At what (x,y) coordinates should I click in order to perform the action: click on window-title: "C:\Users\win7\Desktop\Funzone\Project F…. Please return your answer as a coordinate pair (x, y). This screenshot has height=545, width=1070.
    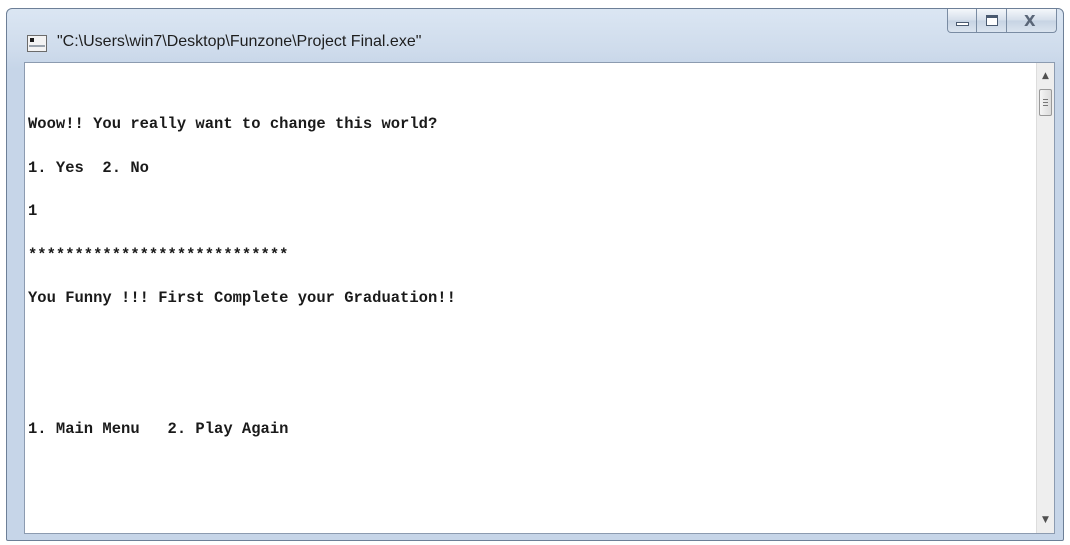
    Looking at the image, I should click on (239, 41).